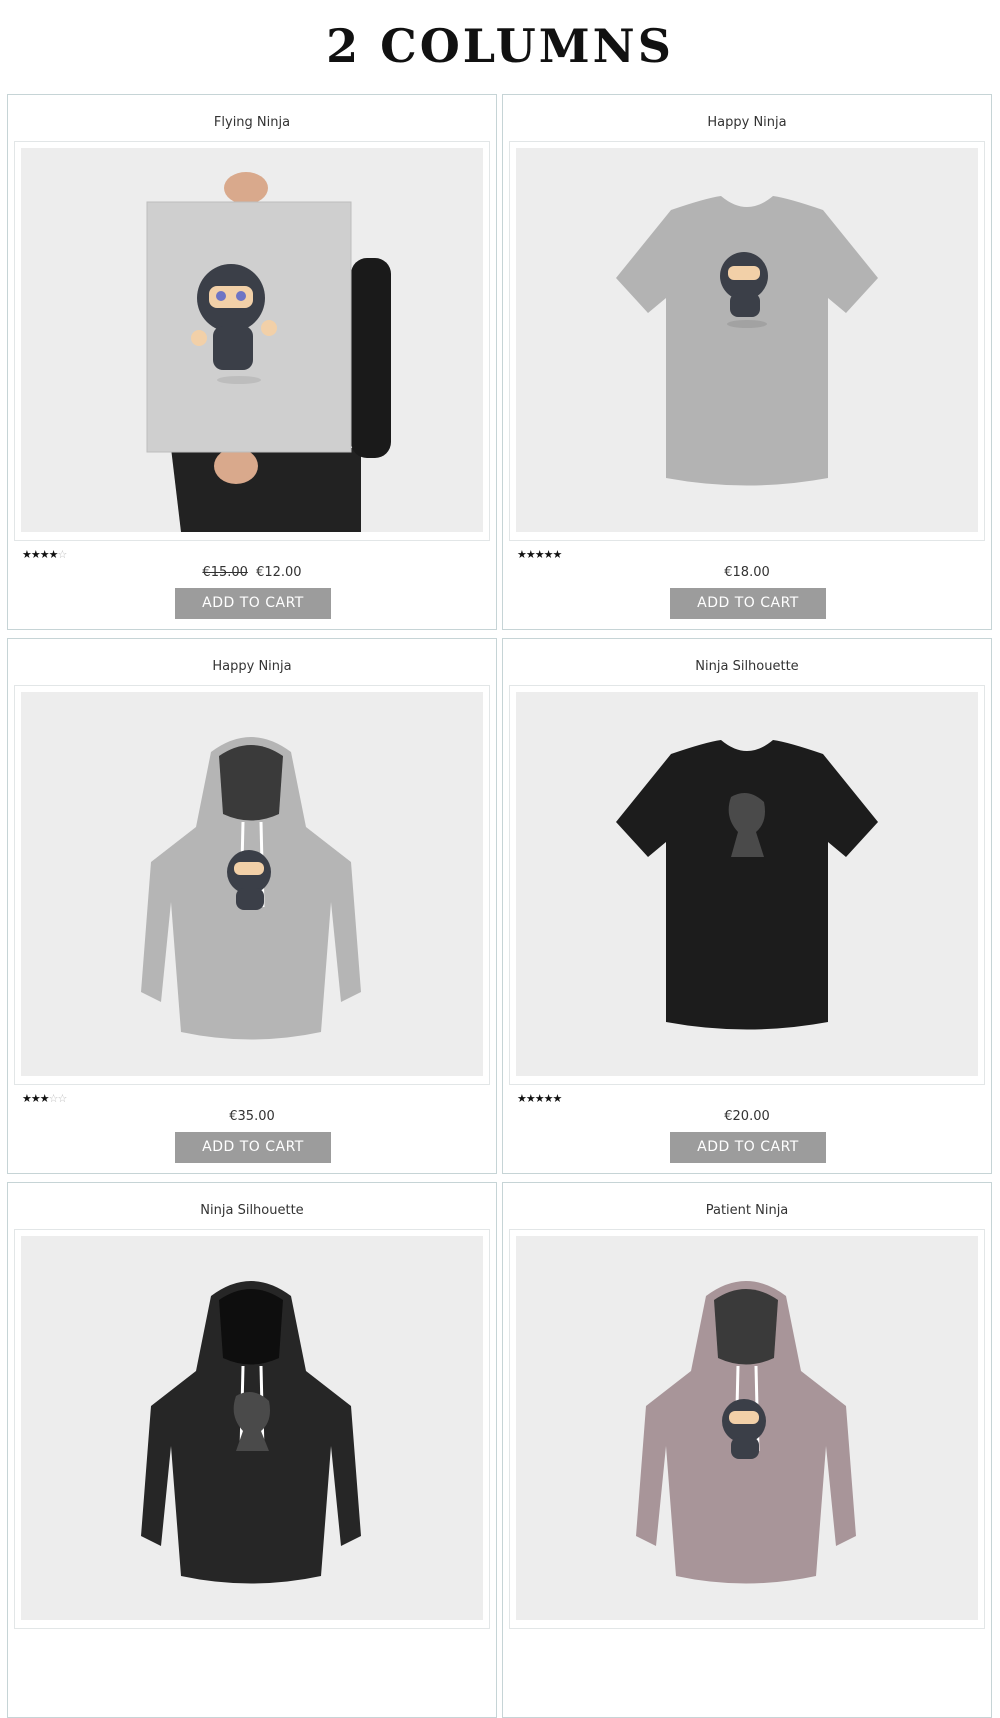  I want to click on current-price: €35.00, so click(252, 1116).